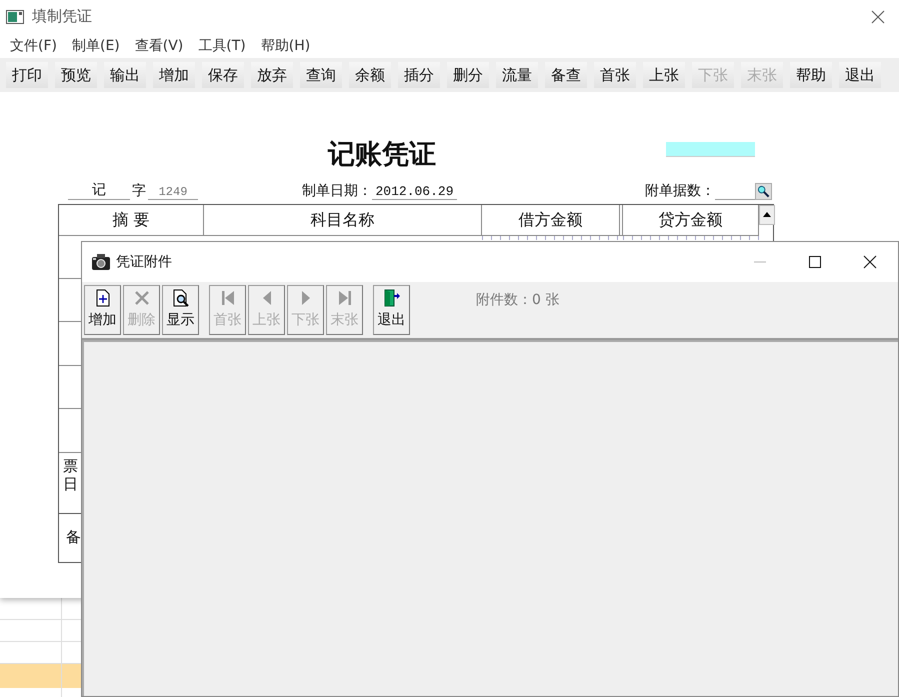  Describe the element at coordinates (180, 310) in the screenshot. I see `toolbar-button: 显示` at that location.